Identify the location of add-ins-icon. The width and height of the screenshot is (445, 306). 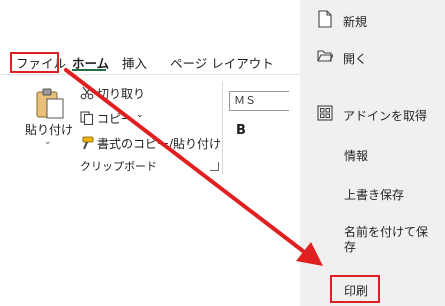
(325, 113).